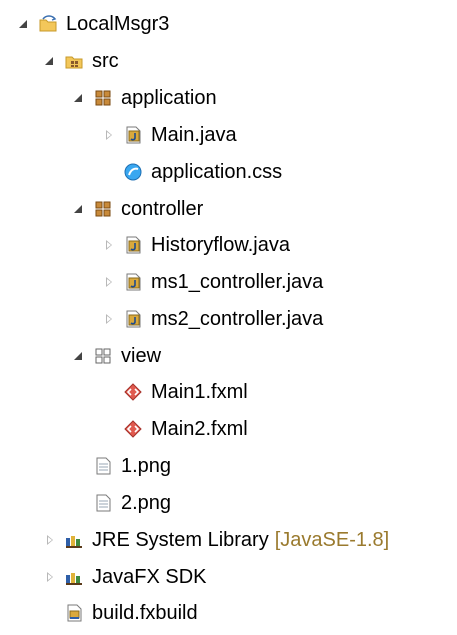 This screenshot has height=635, width=457. Describe the element at coordinates (133, 172) in the screenshot. I see `css-file-icon` at that location.